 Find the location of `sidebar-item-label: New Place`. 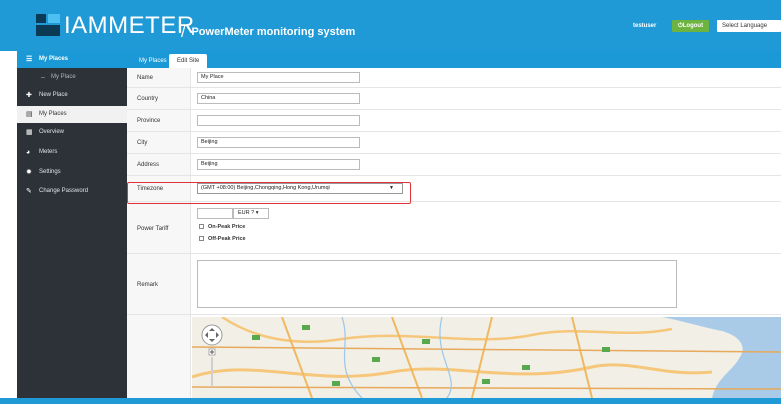

sidebar-item-label: New Place is located at coordinates (53, 95).